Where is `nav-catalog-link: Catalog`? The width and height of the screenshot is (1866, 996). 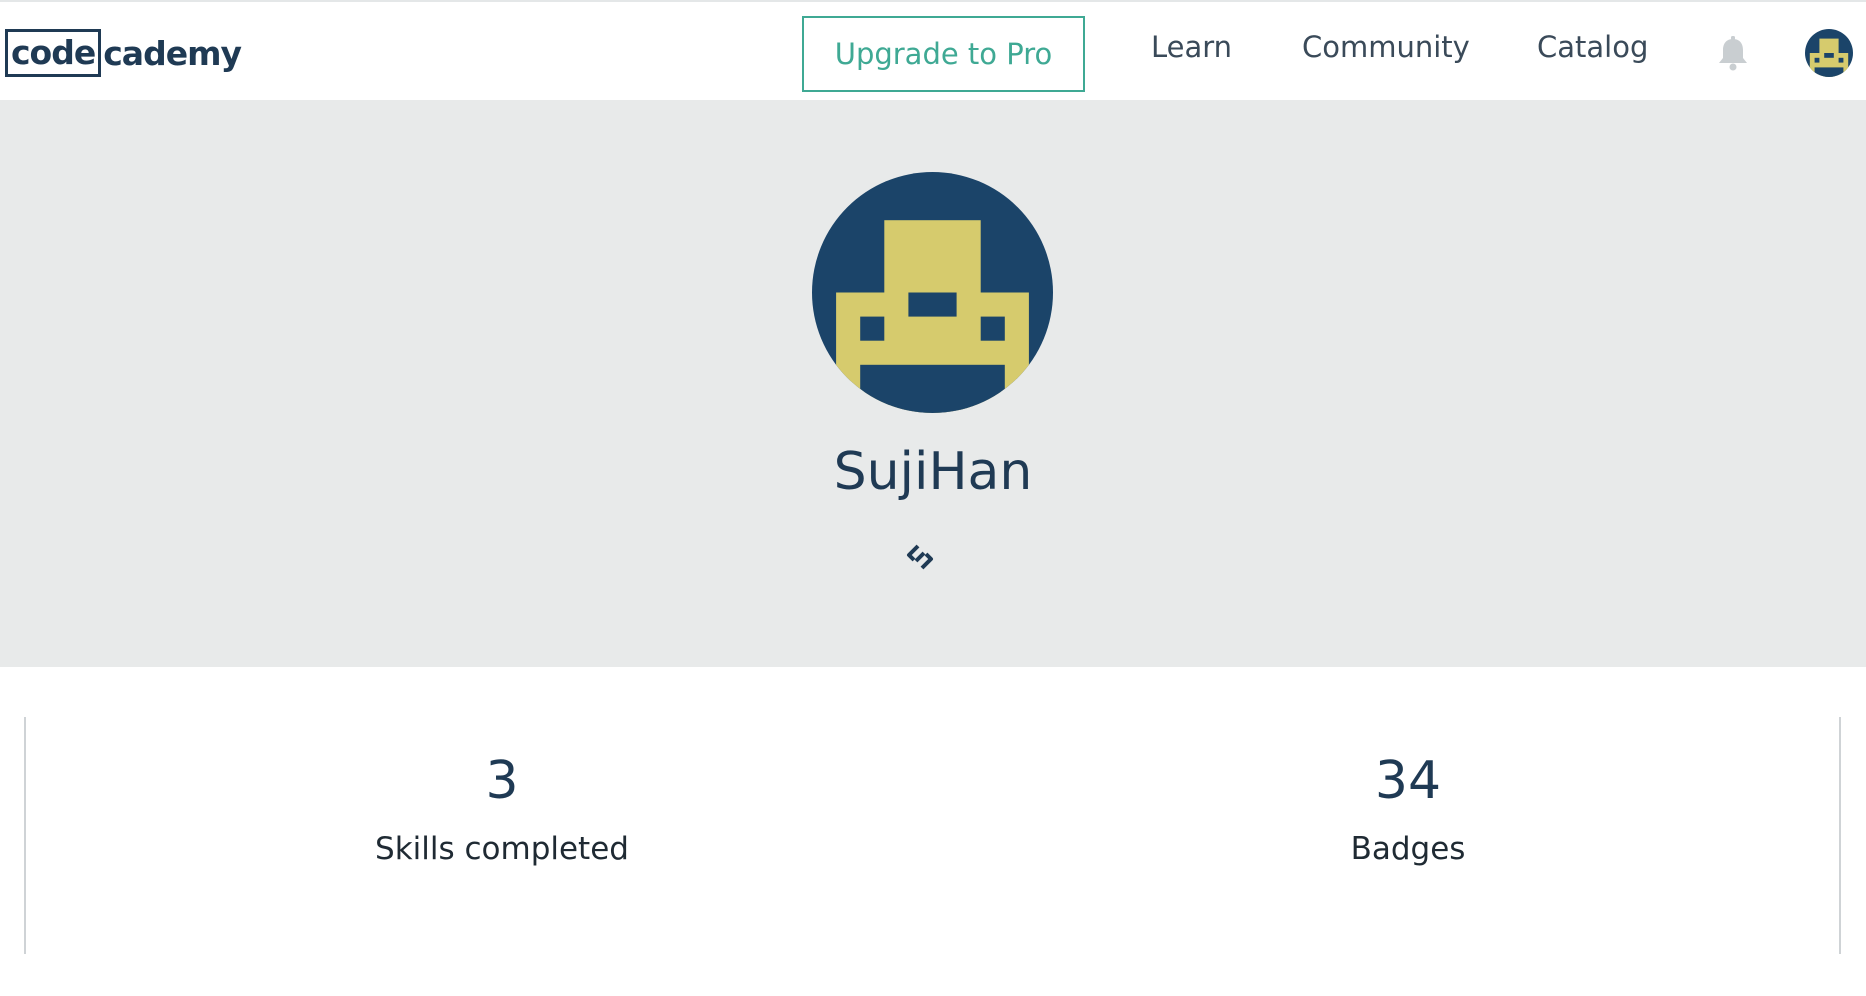
nav-catalog-link: Catalog is located at coordinates (1592, 47).